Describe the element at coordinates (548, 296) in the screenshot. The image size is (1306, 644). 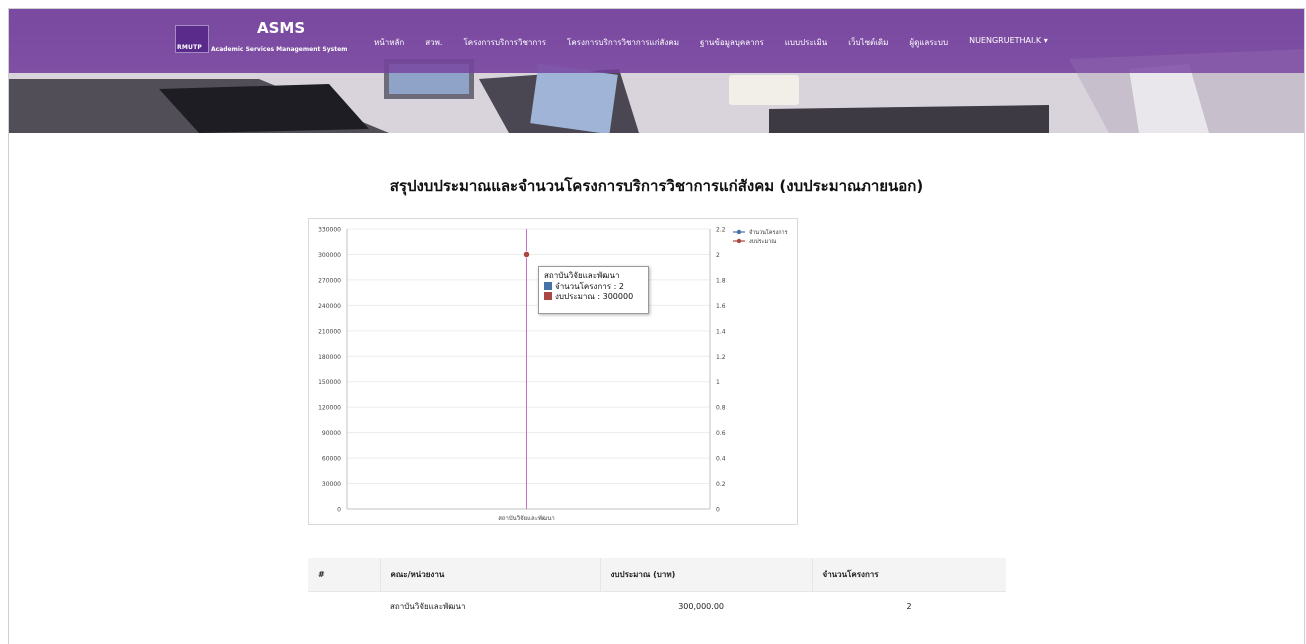
I see `tooltip-swatch-budget` at that location.